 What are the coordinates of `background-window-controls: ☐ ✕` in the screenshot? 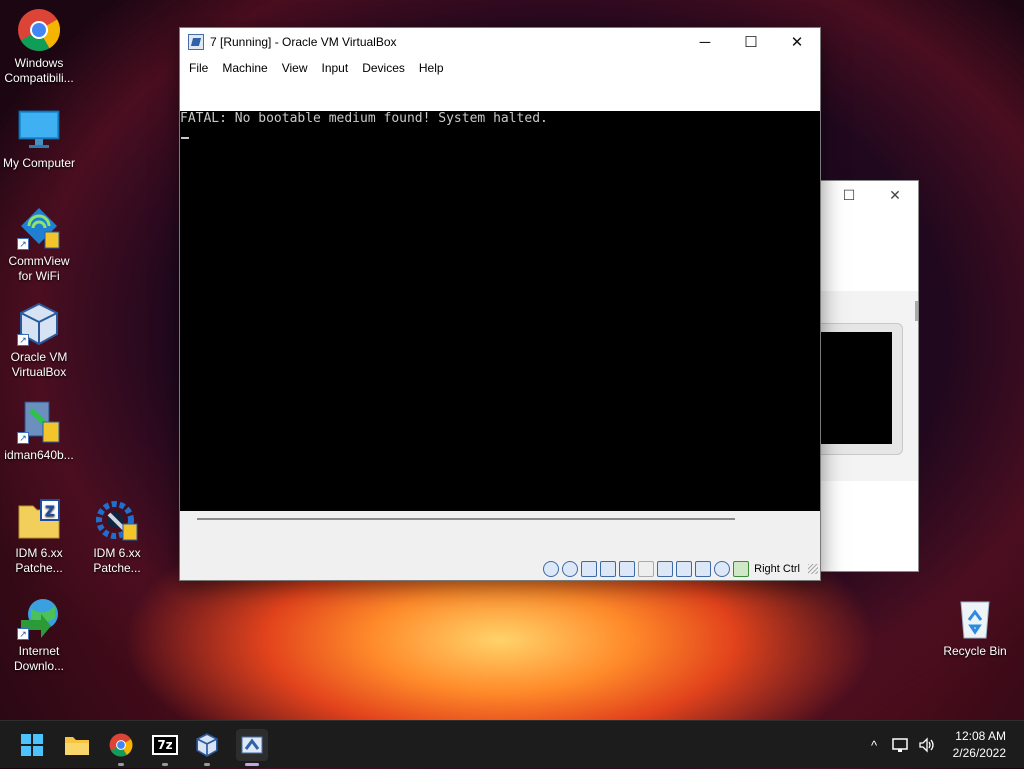 It's located at (869, 195).